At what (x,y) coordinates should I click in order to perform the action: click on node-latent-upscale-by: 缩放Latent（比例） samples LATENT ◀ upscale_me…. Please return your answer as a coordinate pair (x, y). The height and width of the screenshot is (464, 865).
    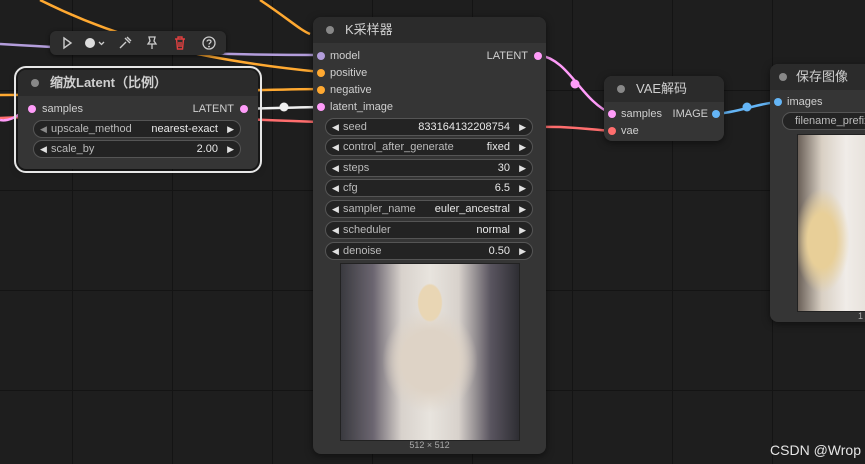
    Looking at the image, I should click on (138, 119).